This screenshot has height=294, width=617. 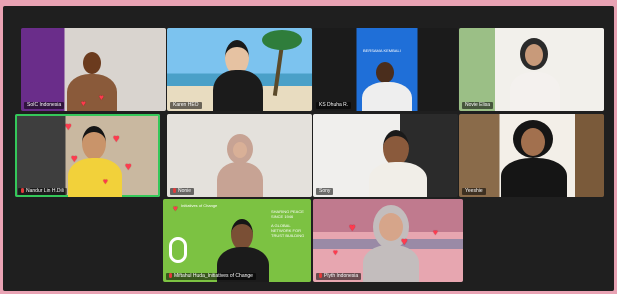 I want to click on participant-name-label: Plyth Indonesia, so click(x=339, y=276).